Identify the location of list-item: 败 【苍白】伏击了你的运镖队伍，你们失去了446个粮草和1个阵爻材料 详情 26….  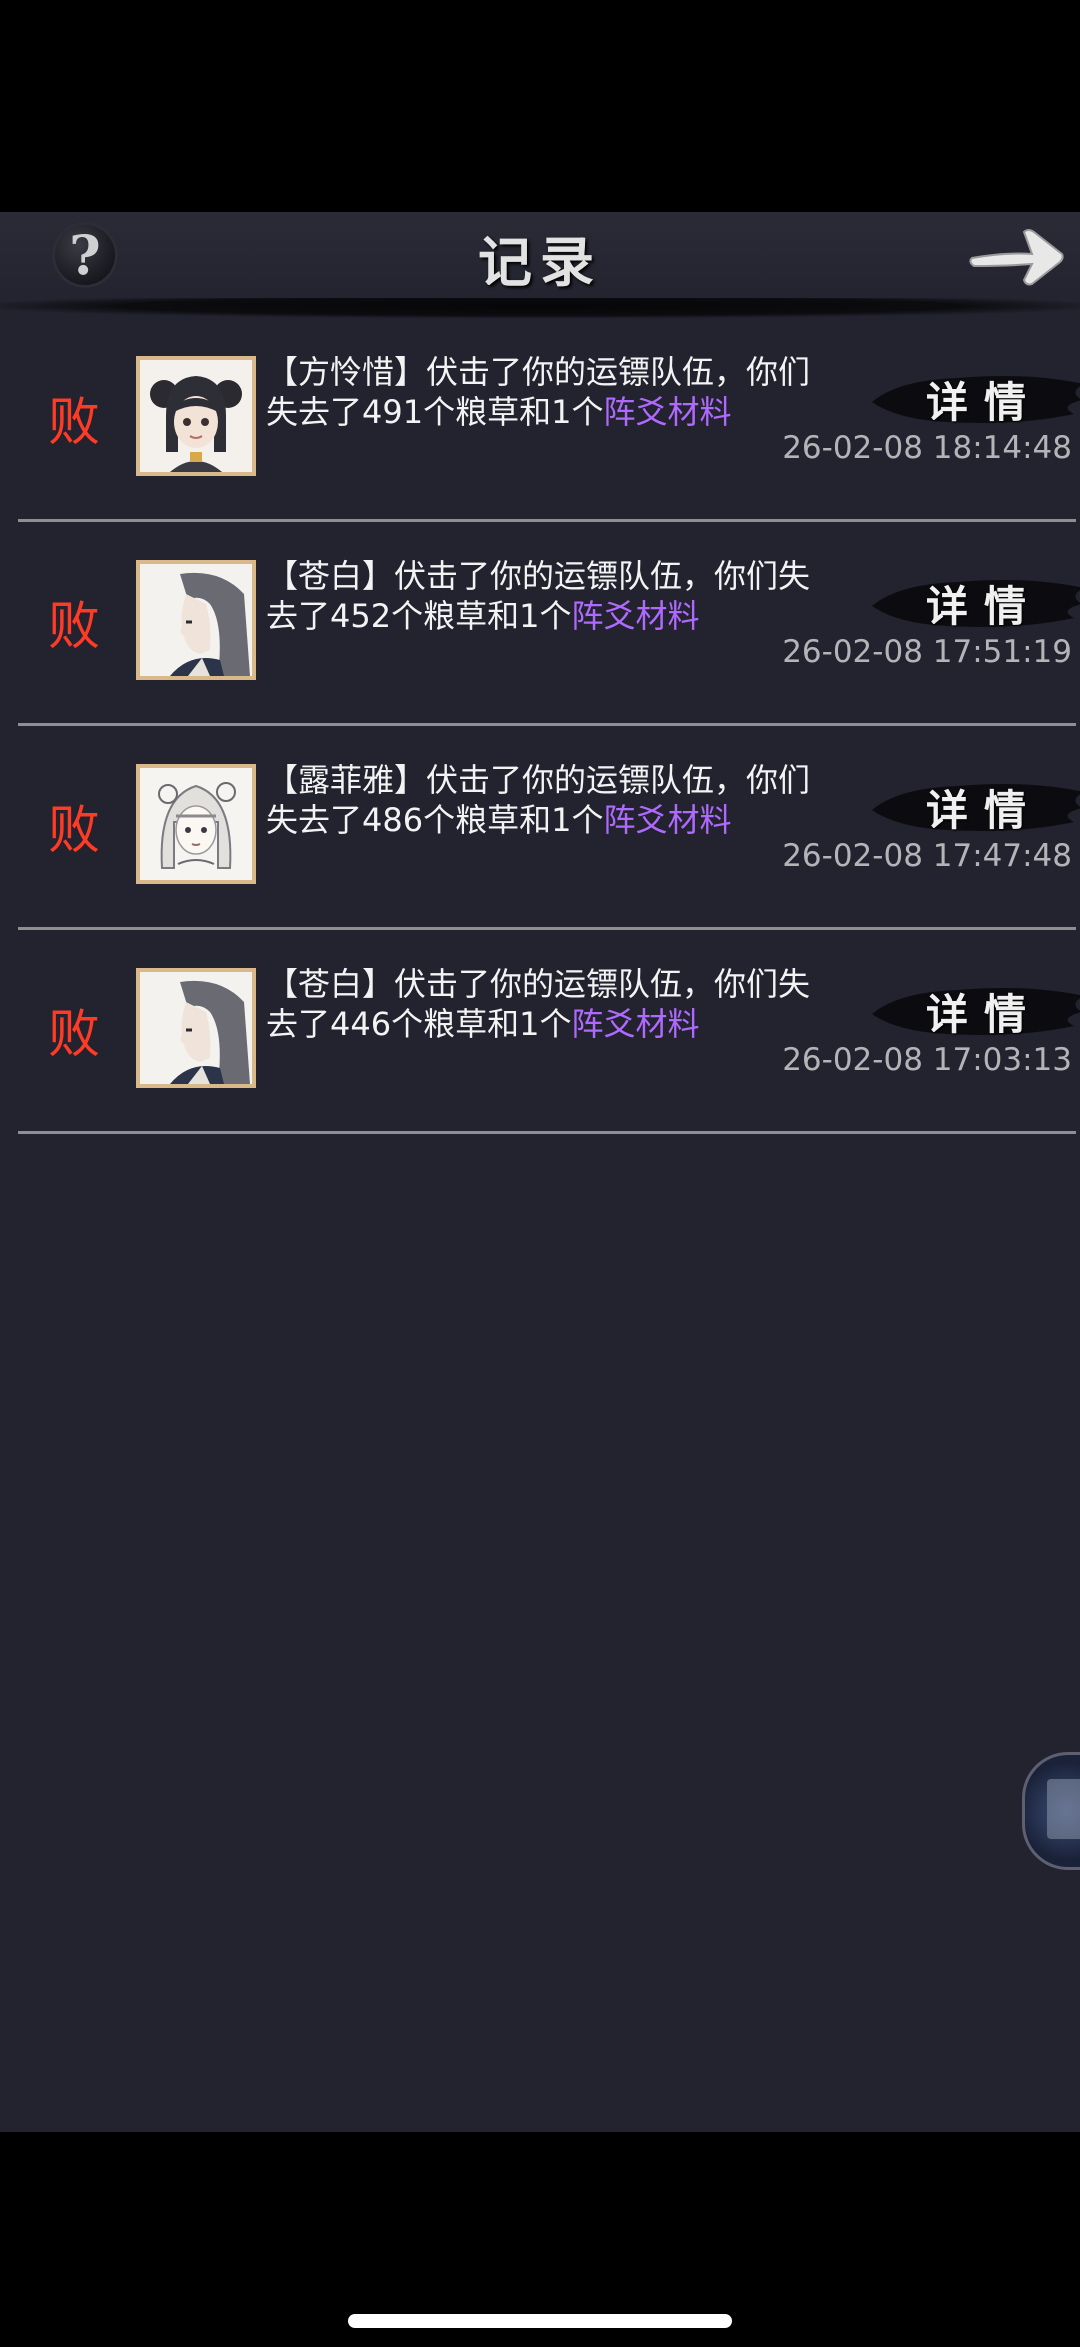
(549, 1032).